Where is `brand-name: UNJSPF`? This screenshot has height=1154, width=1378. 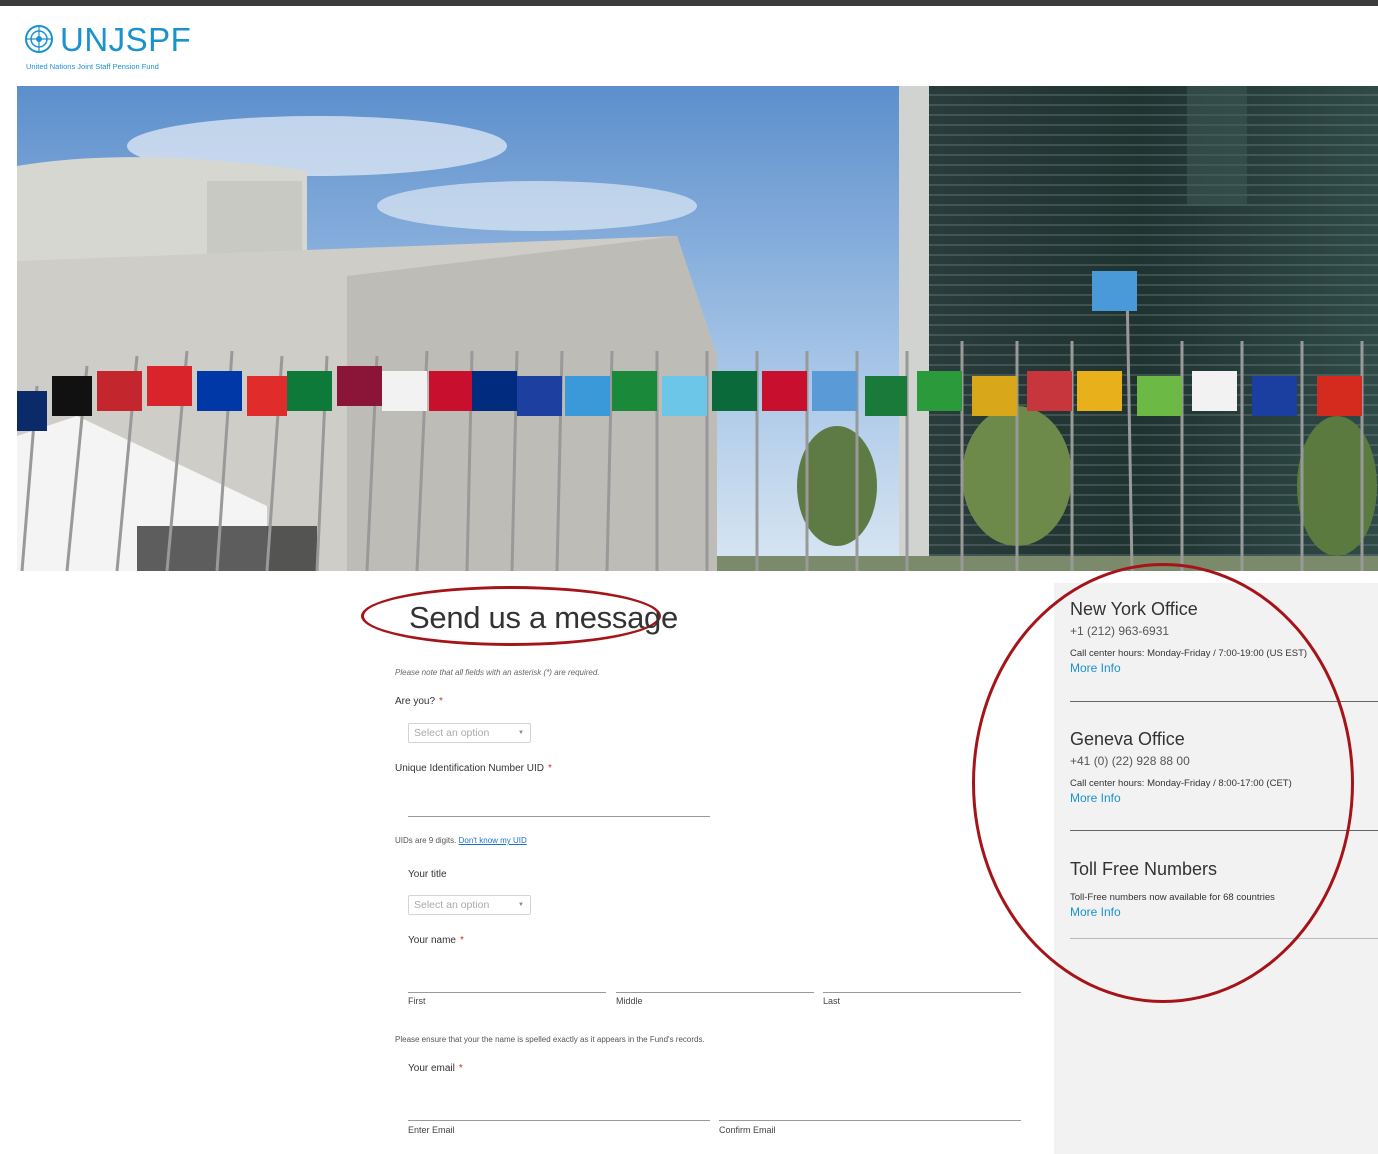 brand-name: UNJSPF is located at coordinates (126, 39).